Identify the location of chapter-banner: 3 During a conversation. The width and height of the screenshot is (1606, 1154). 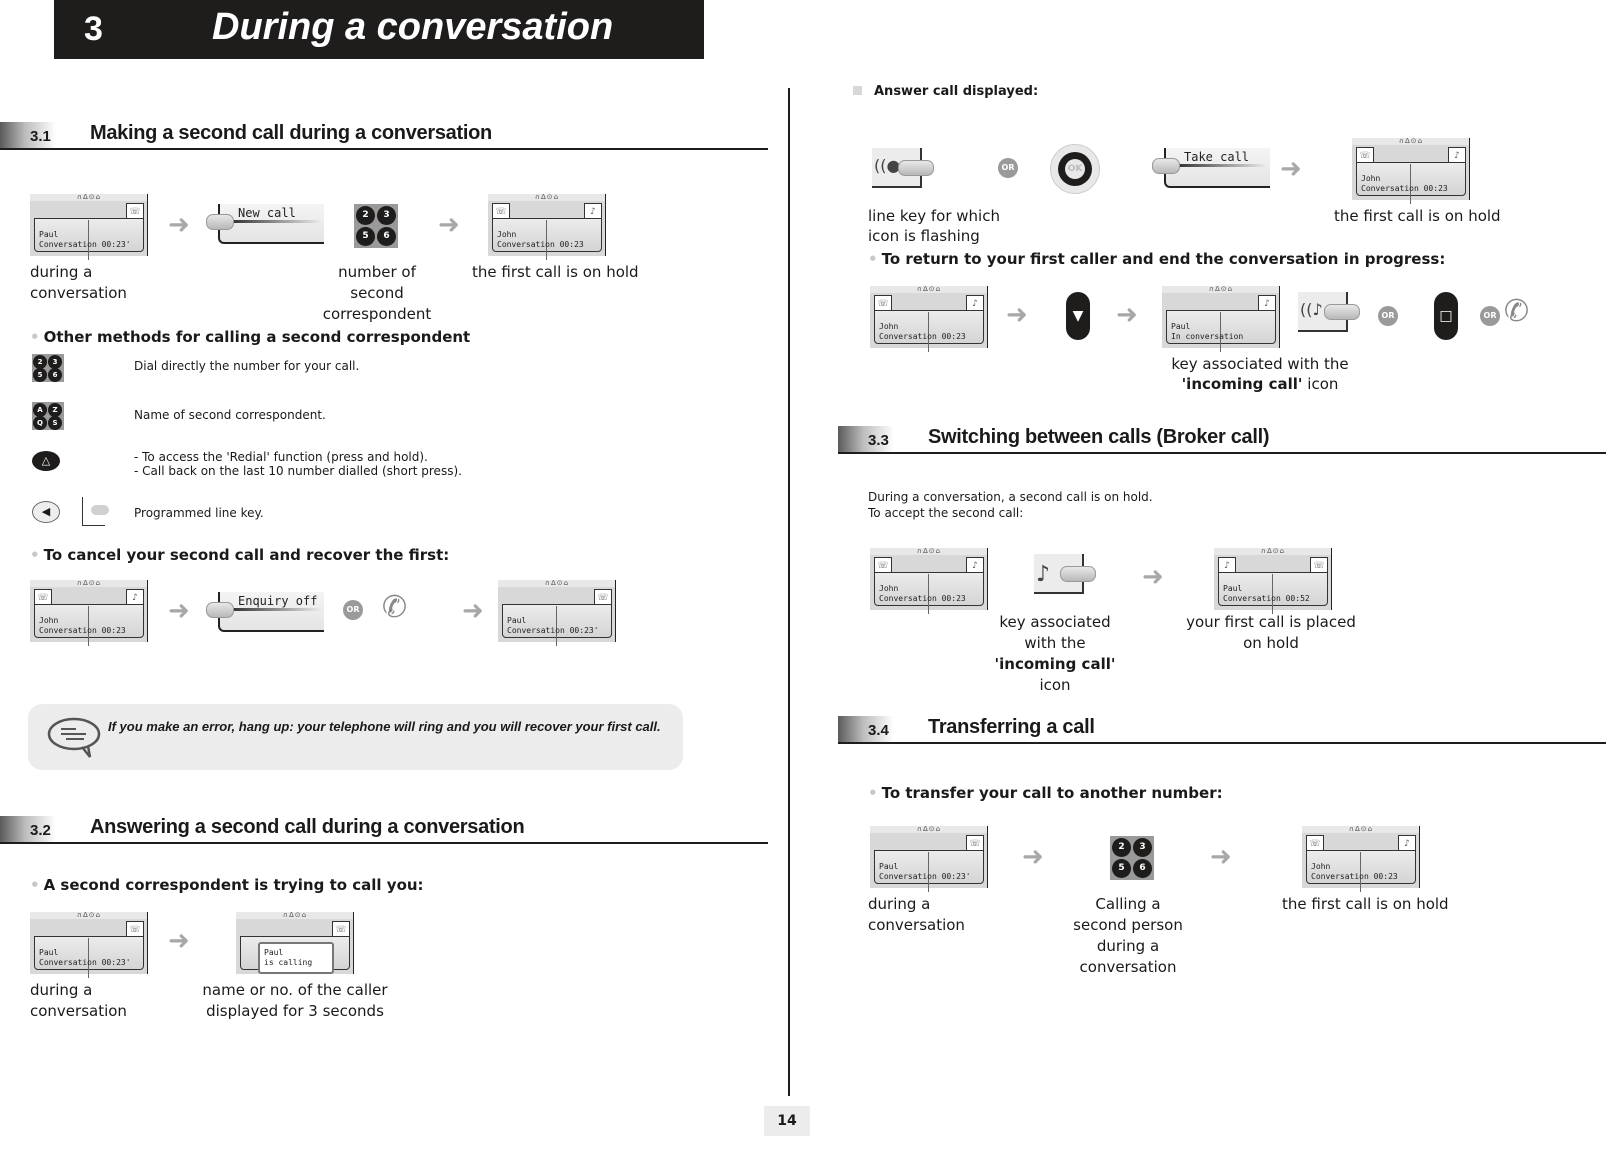
(379, 29).